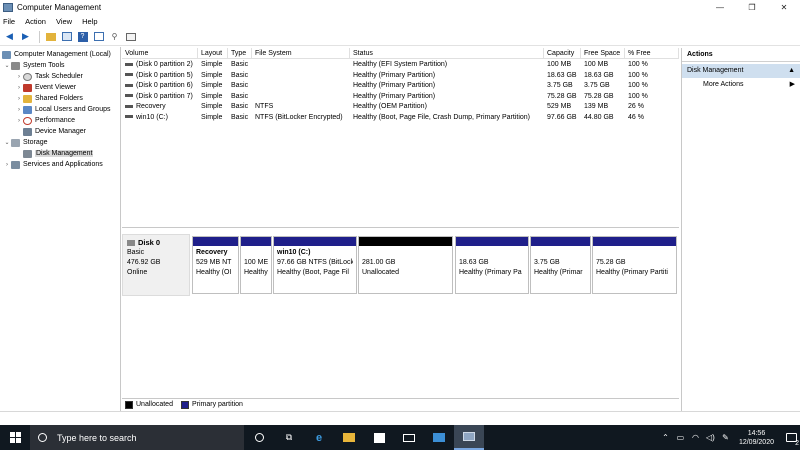 The height and width of the screenshot is (450, 800). I want to click on menu-action: Action, so click(35, 21).